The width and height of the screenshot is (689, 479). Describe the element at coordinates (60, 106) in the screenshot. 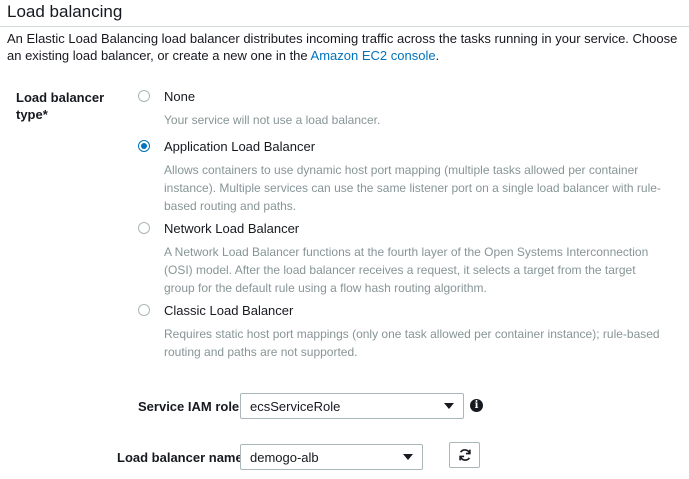

I see `load-balancer-type-label: Load balancer type*` at that location.